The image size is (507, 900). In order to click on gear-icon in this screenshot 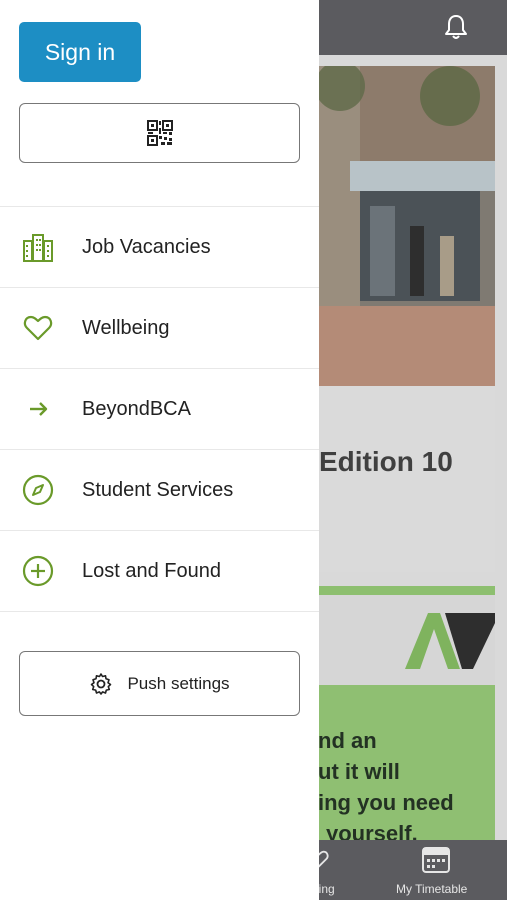, I will do `click(101, 683)`.